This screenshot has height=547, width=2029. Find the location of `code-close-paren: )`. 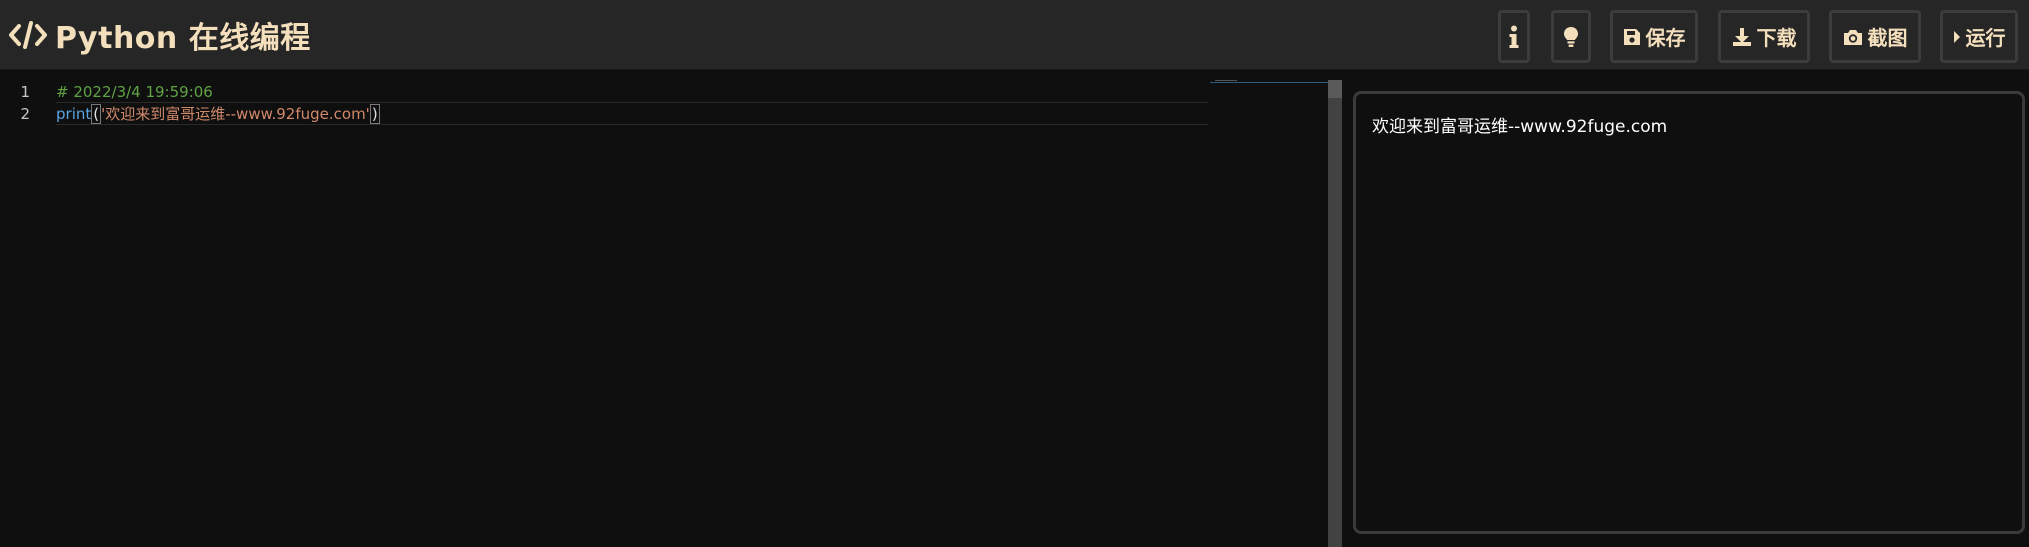

code-close-paren: ) is located at coordinates (374, 114).